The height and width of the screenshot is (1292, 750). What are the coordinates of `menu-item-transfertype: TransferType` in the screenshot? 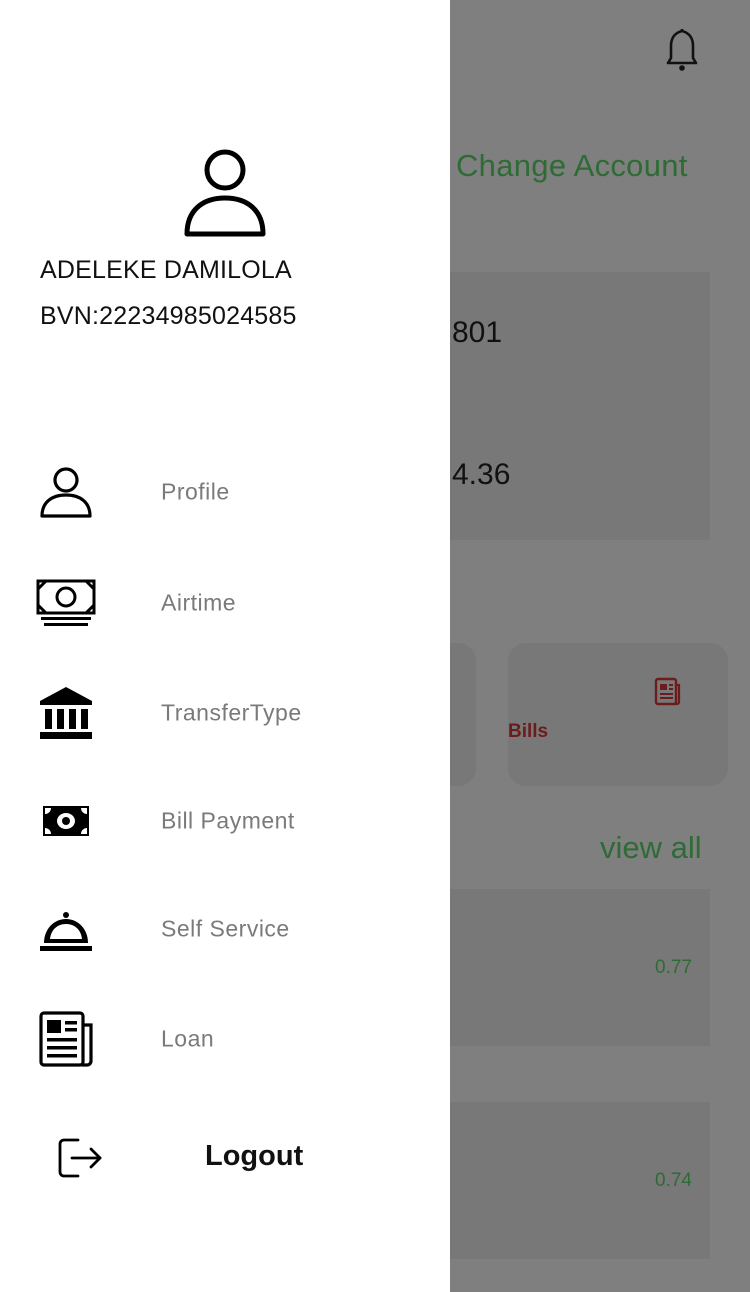 It's located at (225, 713).